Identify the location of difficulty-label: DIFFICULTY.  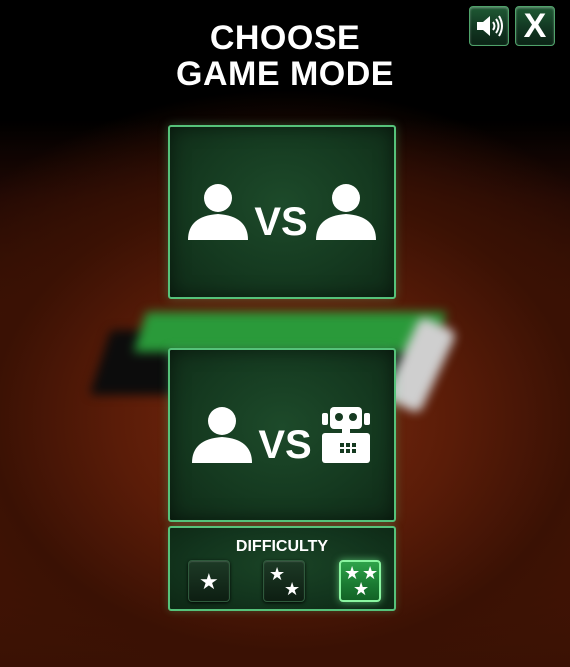
(282, 546).